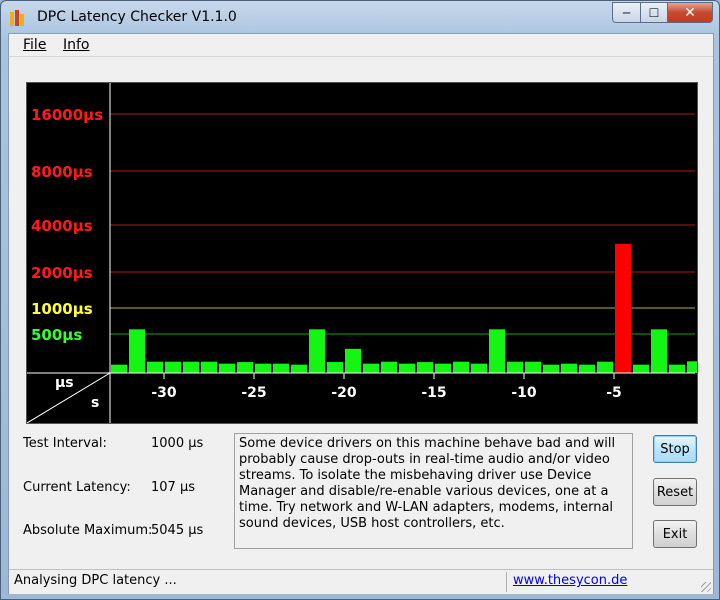  Describe the element at coordinates (524, 393) in the screenshot. I see `x-tick-label: -10` at that location.